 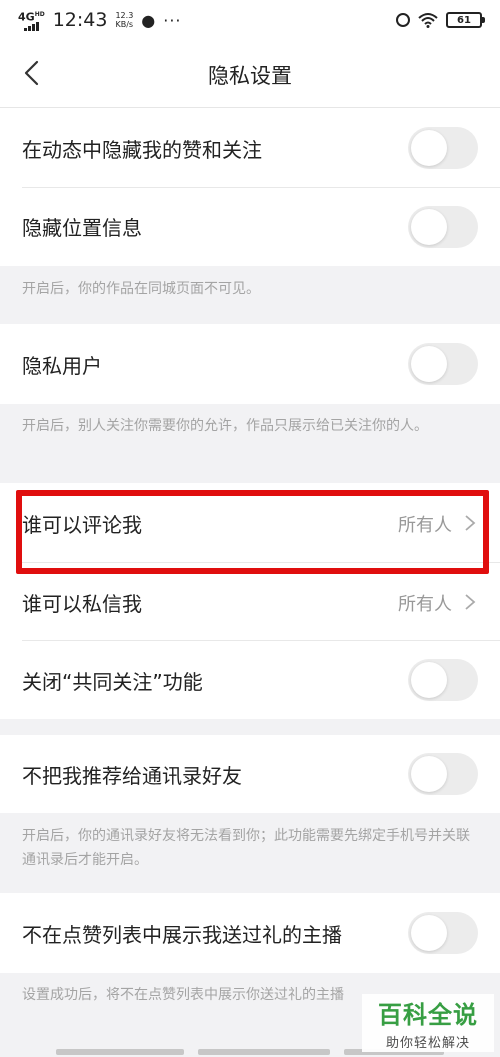 What do you see at coordinates (250, 364) in the screenshot?
I see `setting-private-user: 隐私用户` at bounding box center [250, 364].